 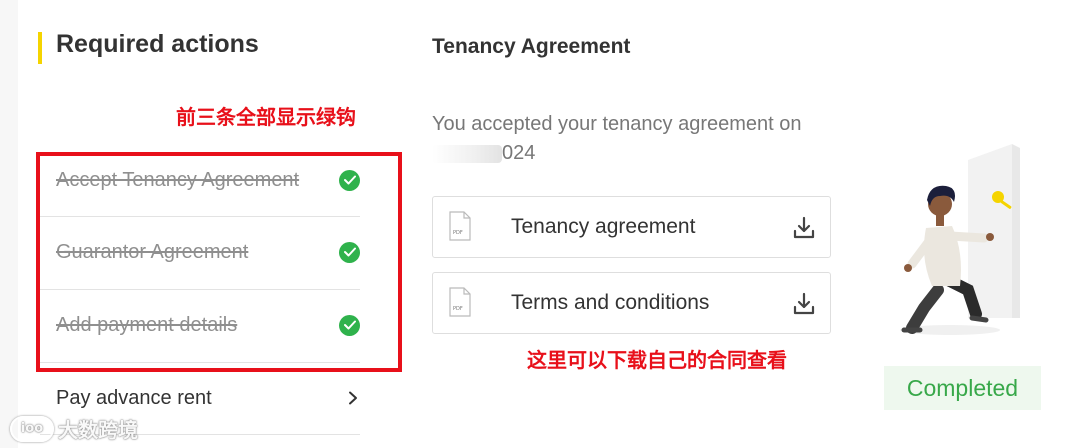 What do you see at coordinates (610, 302) in the screenshot?
I see `document-label: Terms and conditions` at bounding box center [610, 302].